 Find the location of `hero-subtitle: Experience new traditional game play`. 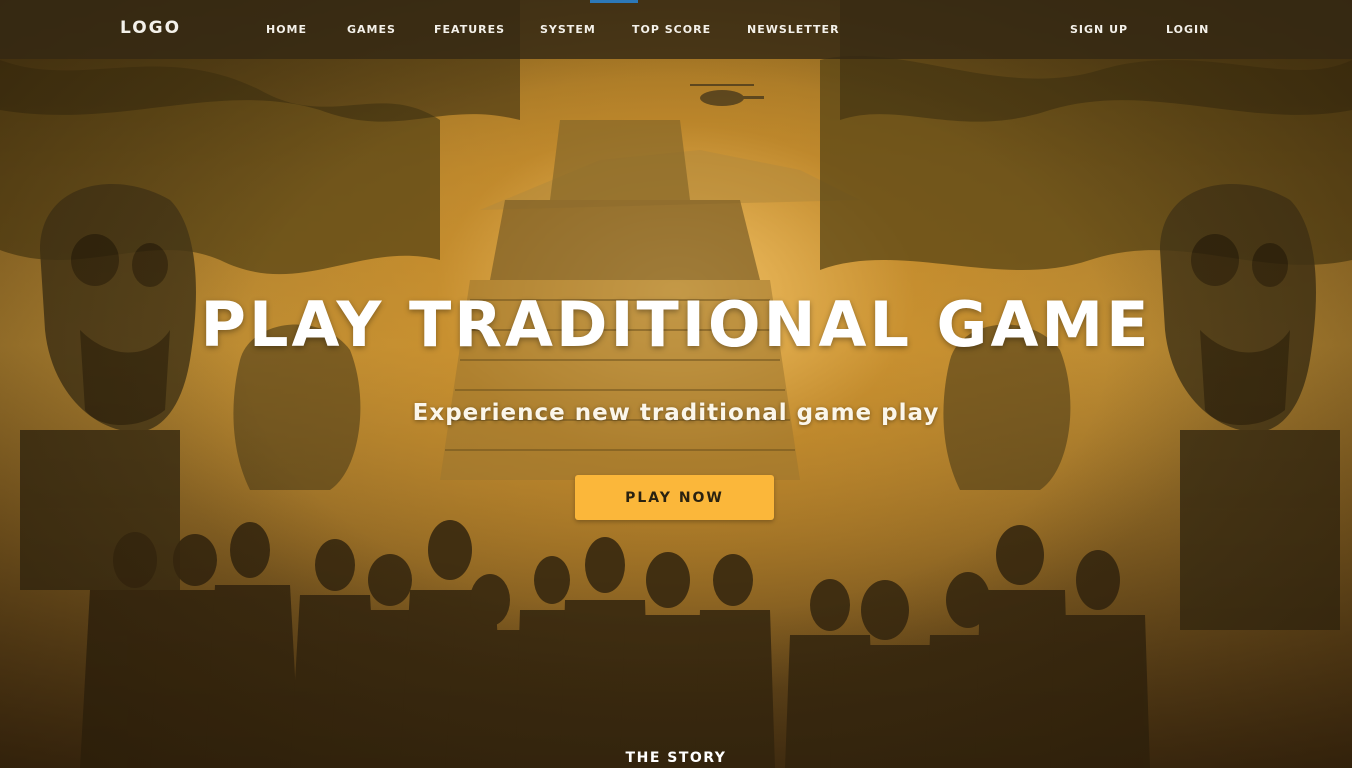

hero-subtitle: Experience new traditional game play is located at coordinates (676, 413).